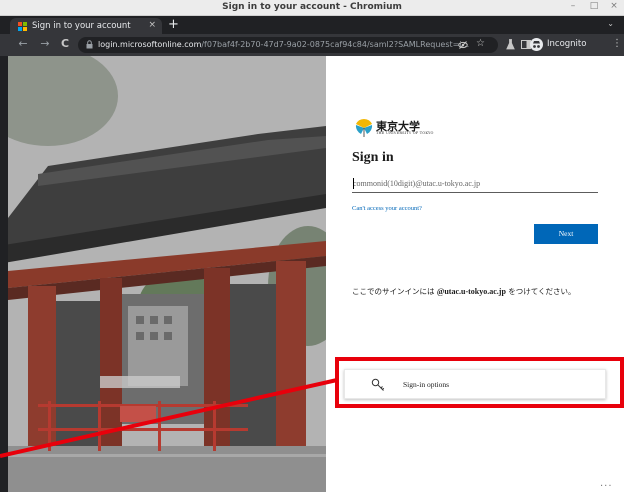 The width and height of the screenshot is (624, 492). Describe the element at coordinates (405, 133) in the screenshot. I see `university-name-en: THE UNIVERSITY OF TOKYO` at that location.